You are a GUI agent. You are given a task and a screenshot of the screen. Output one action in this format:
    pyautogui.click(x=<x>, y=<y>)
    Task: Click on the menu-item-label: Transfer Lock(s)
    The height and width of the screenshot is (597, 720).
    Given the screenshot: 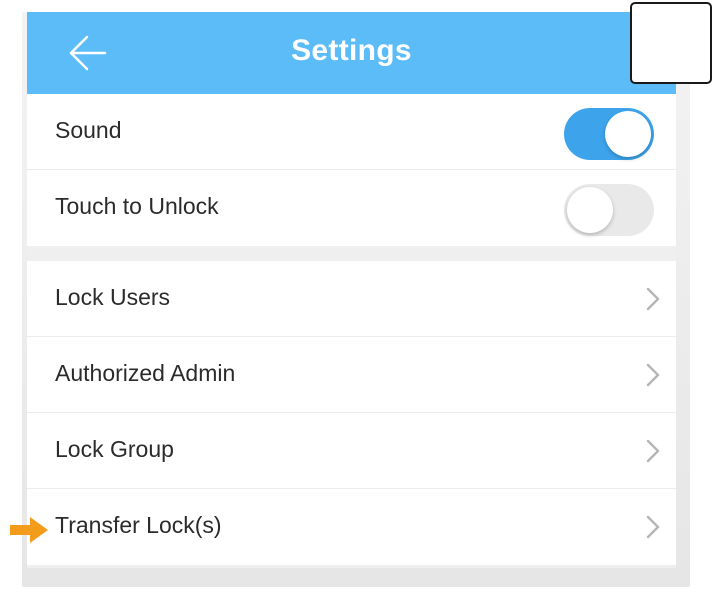 What is the action you would take?
    pyautogui.click(x=138, y=525)
    